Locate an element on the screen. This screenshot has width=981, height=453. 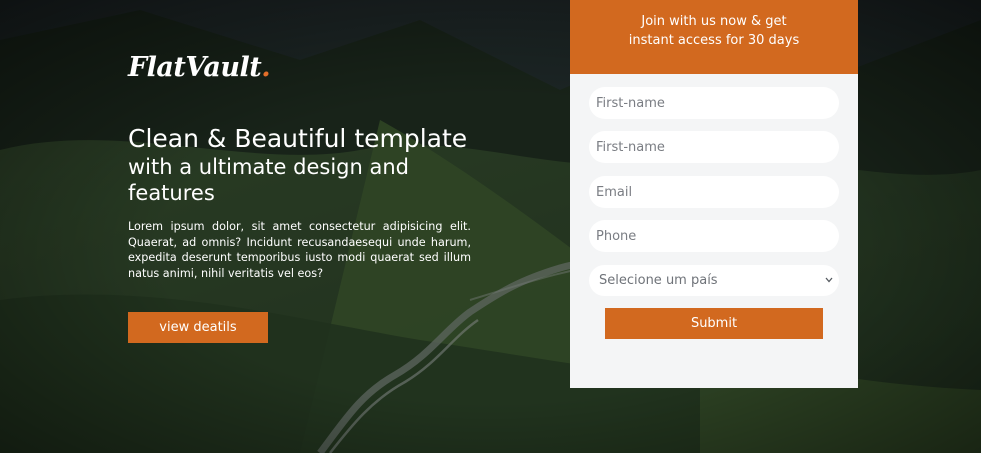
brand-logo: FlatVault. is located at coordinates (199, 68).